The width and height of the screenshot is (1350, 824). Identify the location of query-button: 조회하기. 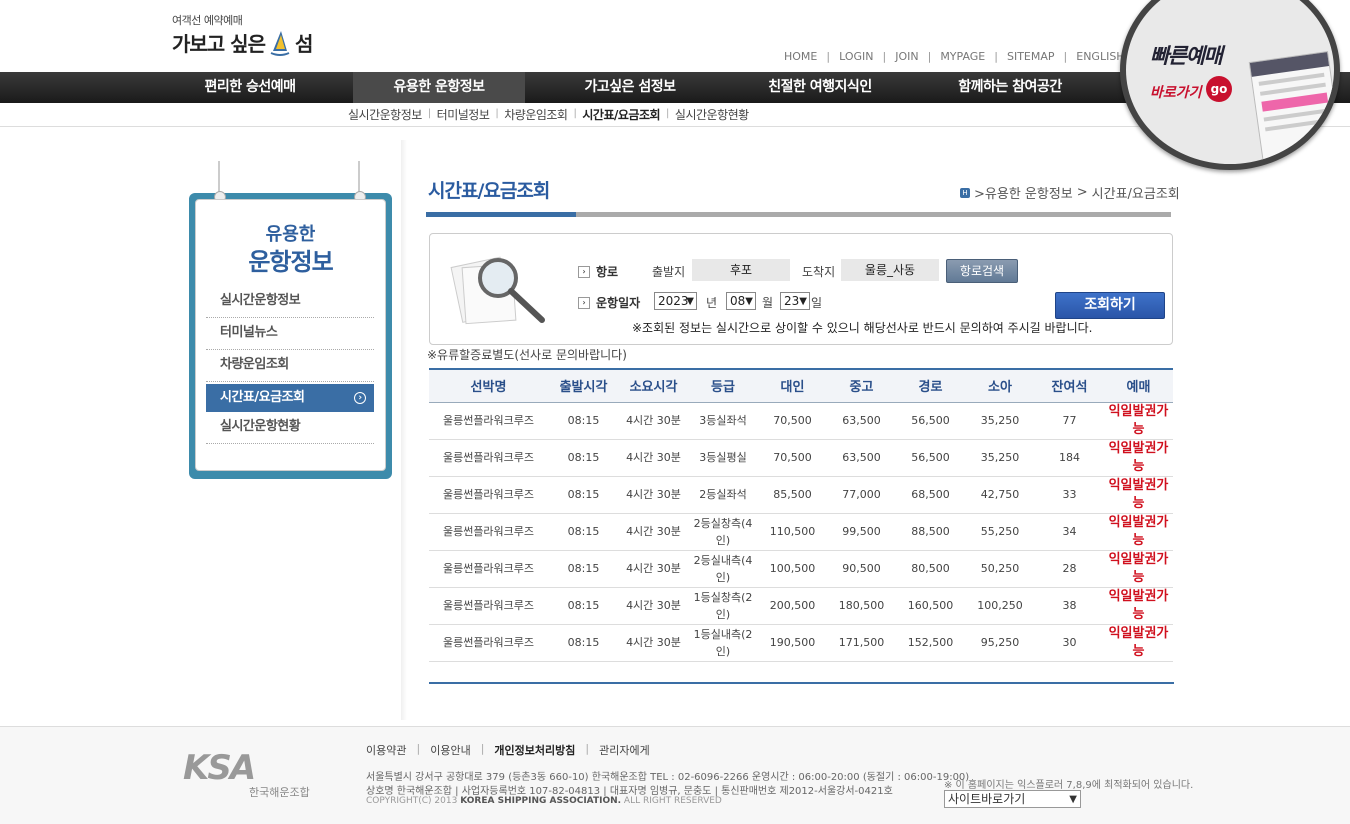
(1110, 305).